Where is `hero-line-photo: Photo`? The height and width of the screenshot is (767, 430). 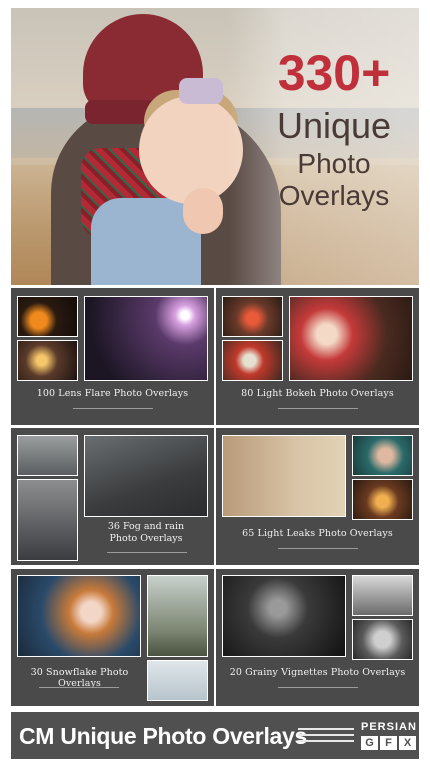
hero-line-photo: Photo is located at coordinates (334, 163).